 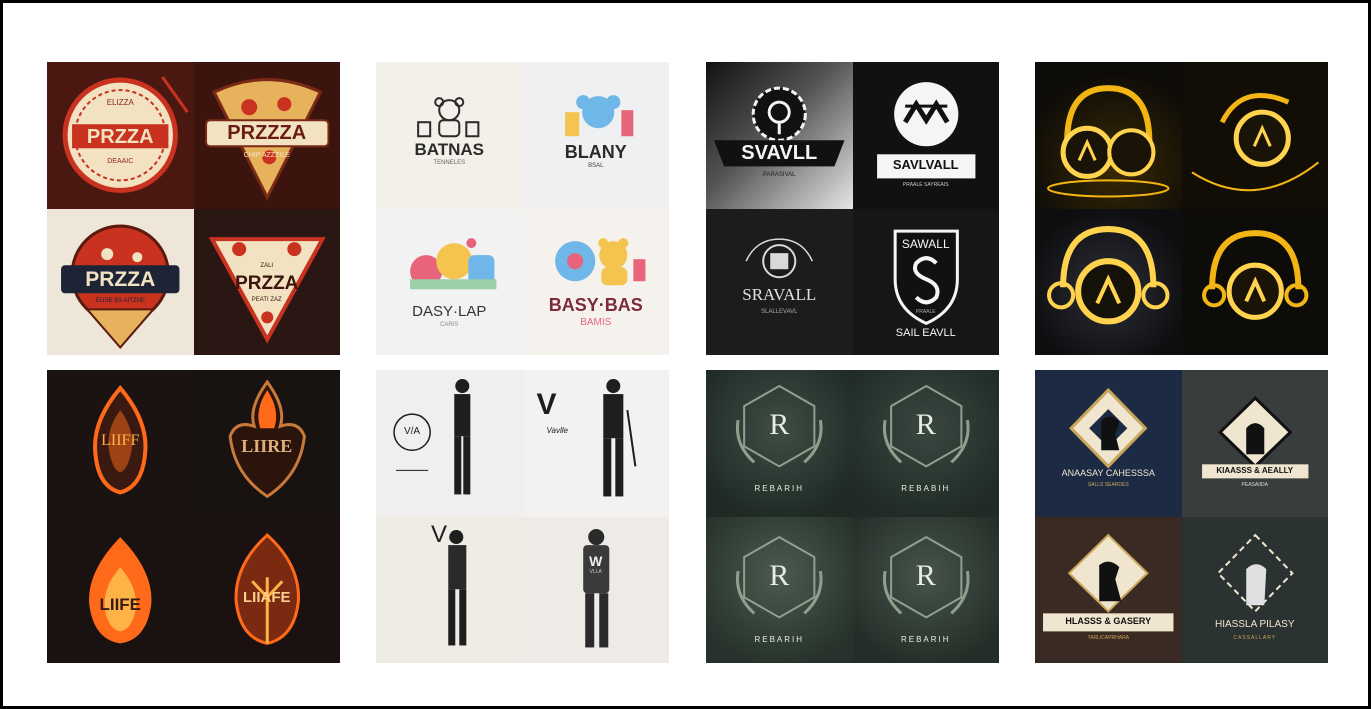 I want to click on rebarih-title: REBABIH, so click(x=926, y=488).